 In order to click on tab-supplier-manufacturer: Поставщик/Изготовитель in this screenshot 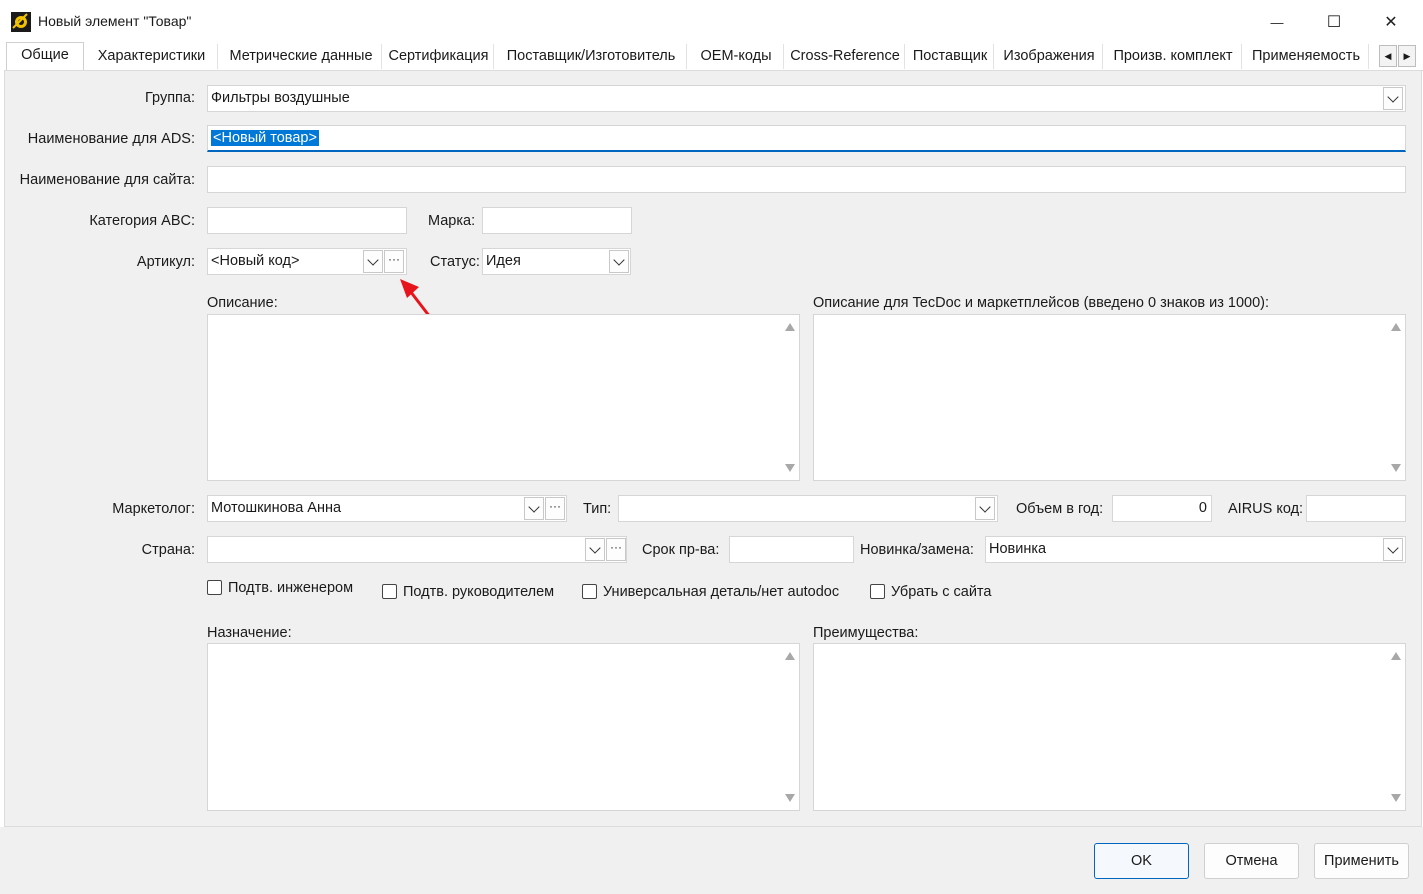, I will do `click(591, 56)`.